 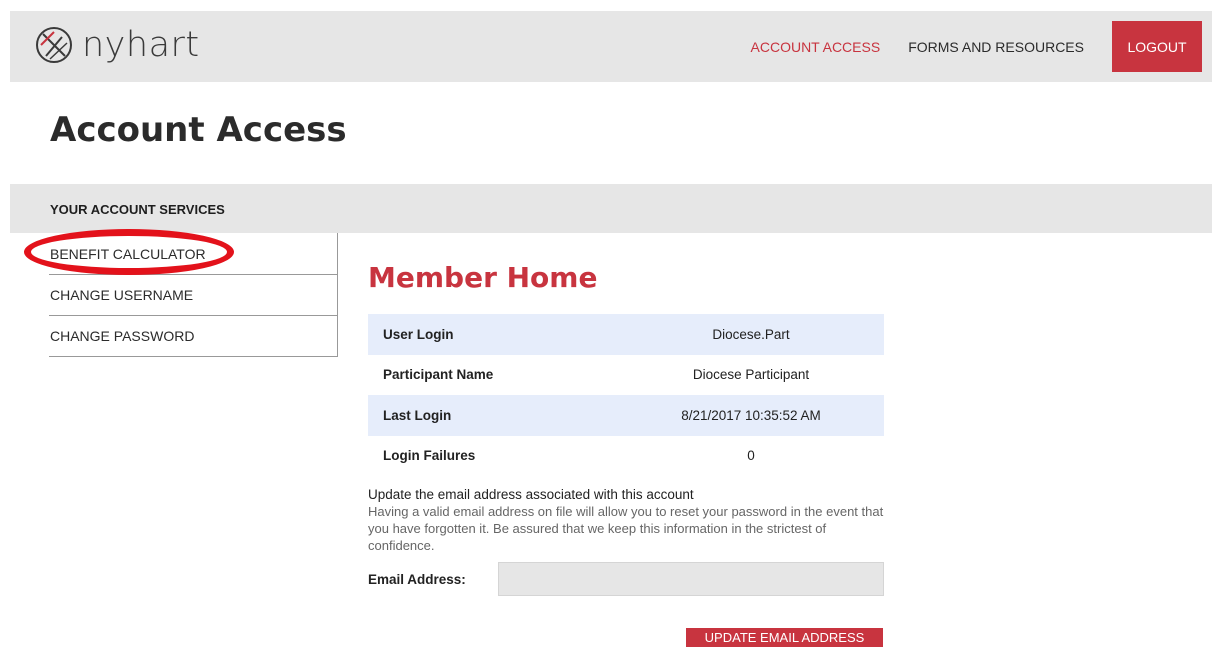 I want to click on nav-account-access: ACCOUNT ACCESS, so click(x=816, y=47).